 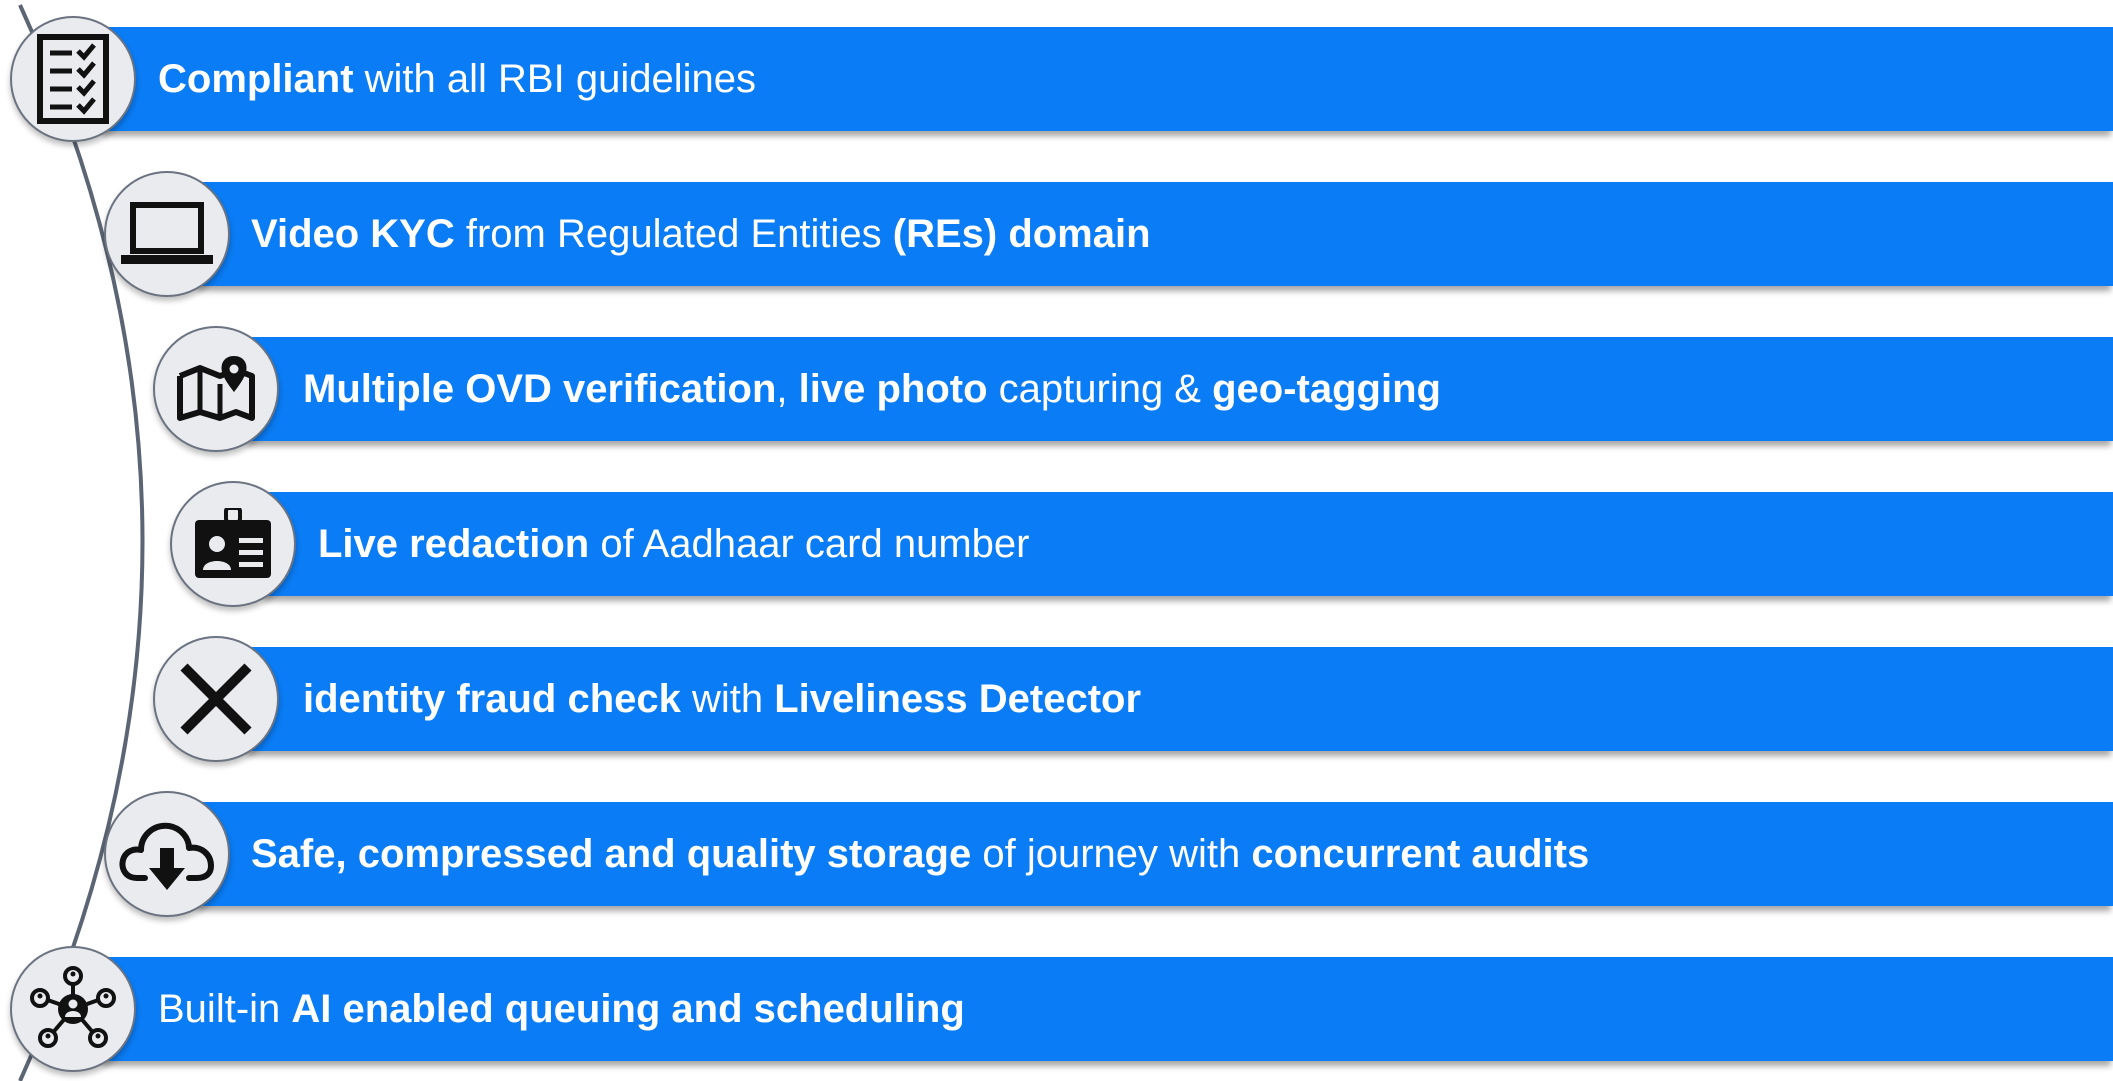 I want to click on feature-text-redaction: Live redaction of Aadhaar card number, so click(x=674, y=543).